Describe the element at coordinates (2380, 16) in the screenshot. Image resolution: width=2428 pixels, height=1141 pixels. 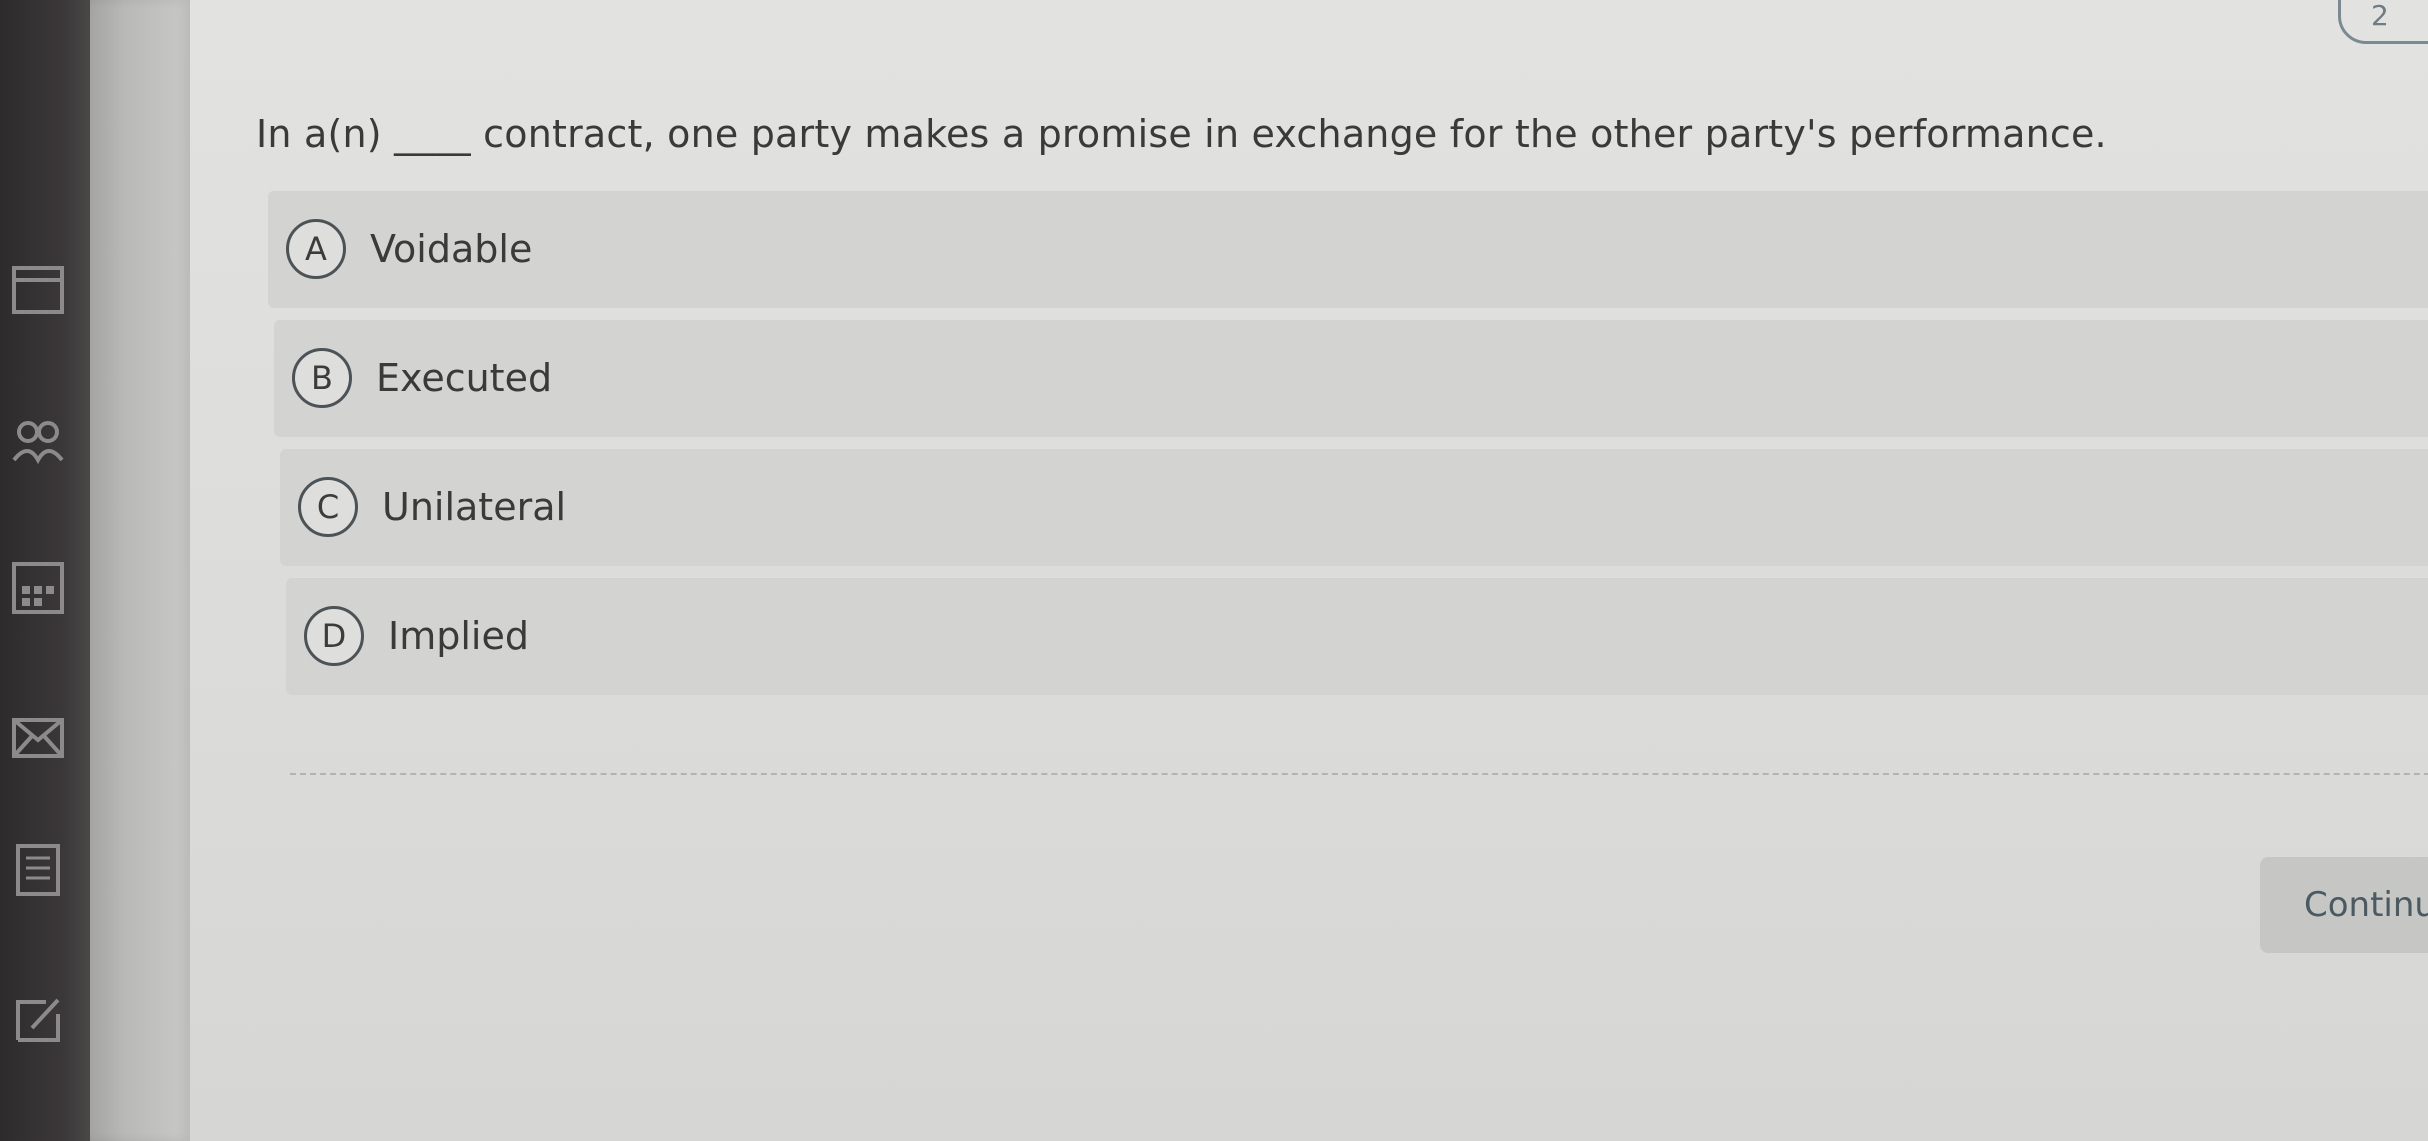
I see `question-number: 2` at that location.